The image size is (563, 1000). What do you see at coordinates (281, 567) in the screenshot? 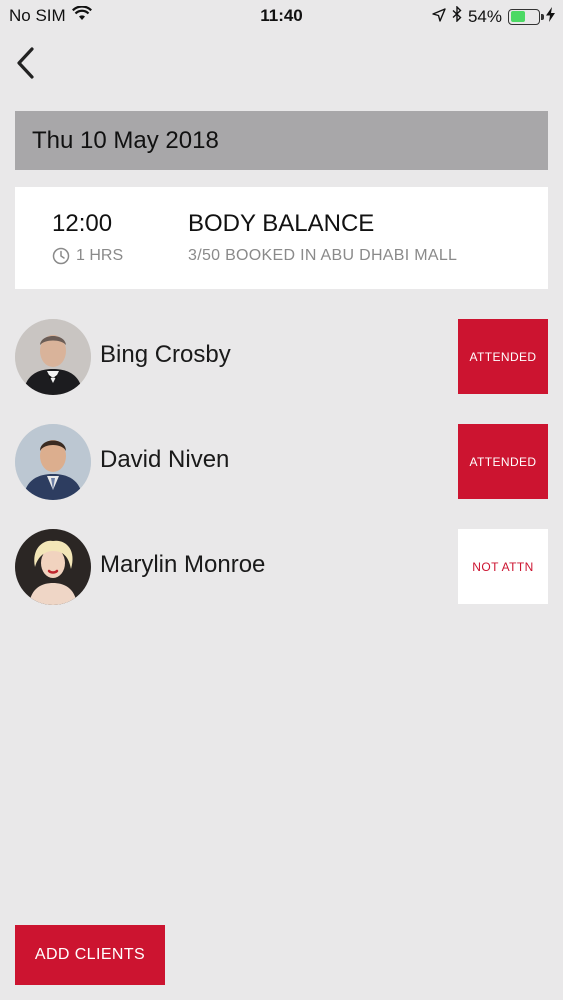
I see `client-row: Marylin Monroe NOT ATTN` at bounding box center [281, 567].